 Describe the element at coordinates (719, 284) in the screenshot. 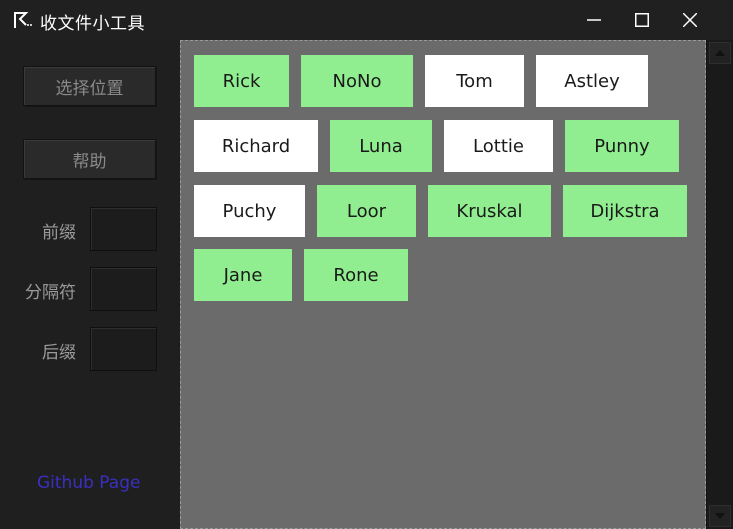

I see `vertical-scrollbar` at that location.